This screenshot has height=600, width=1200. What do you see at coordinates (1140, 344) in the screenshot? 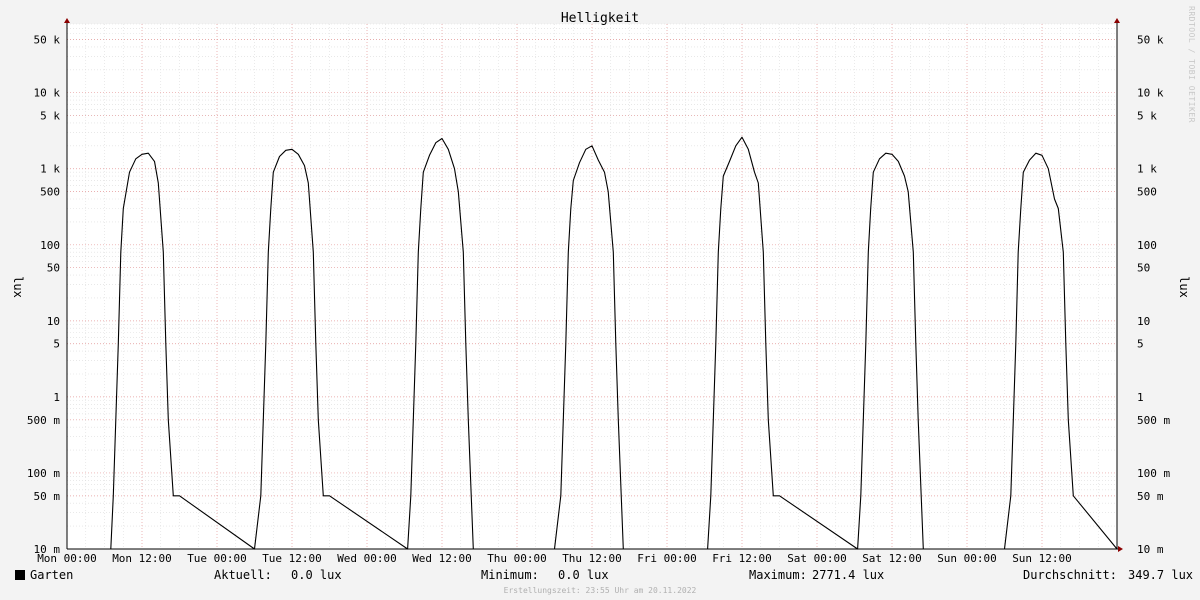
I see `y-tick-label-right: 5` at bounding box center [1140, 344].